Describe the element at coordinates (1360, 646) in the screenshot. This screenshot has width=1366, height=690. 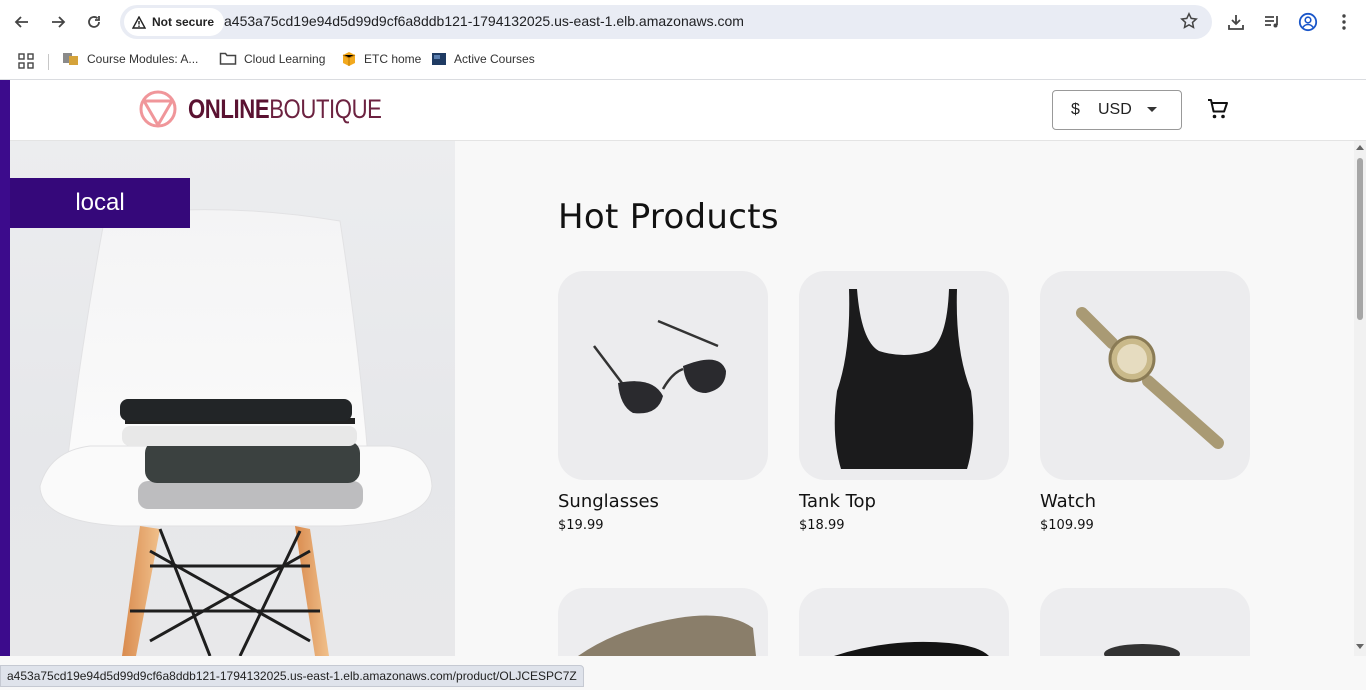
I see `scroll-down-arrow` at that location.